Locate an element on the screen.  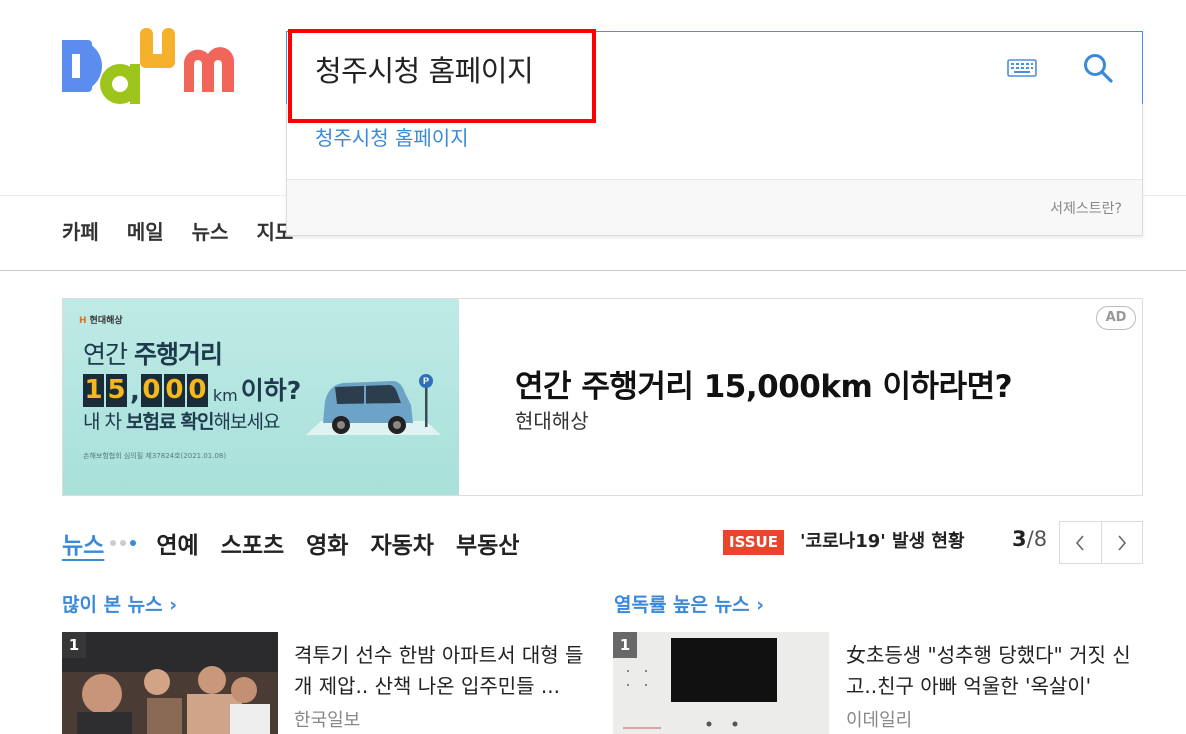
ad-mileage: 1 5, 0 0 0 km 이하? is located at coordinates (192, 390).